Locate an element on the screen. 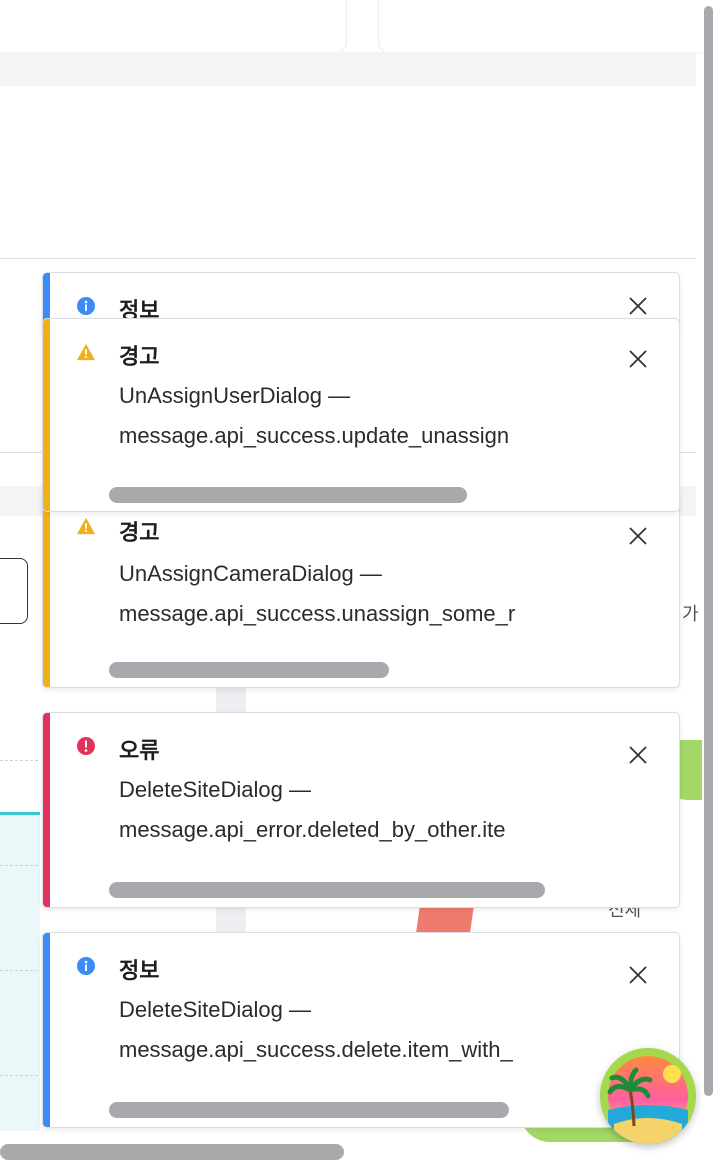 Image resolution: width=720 pixels, height=1168 pixels. toast-source: UnAssignCameraDialog — is located at coordinates (250, 573).